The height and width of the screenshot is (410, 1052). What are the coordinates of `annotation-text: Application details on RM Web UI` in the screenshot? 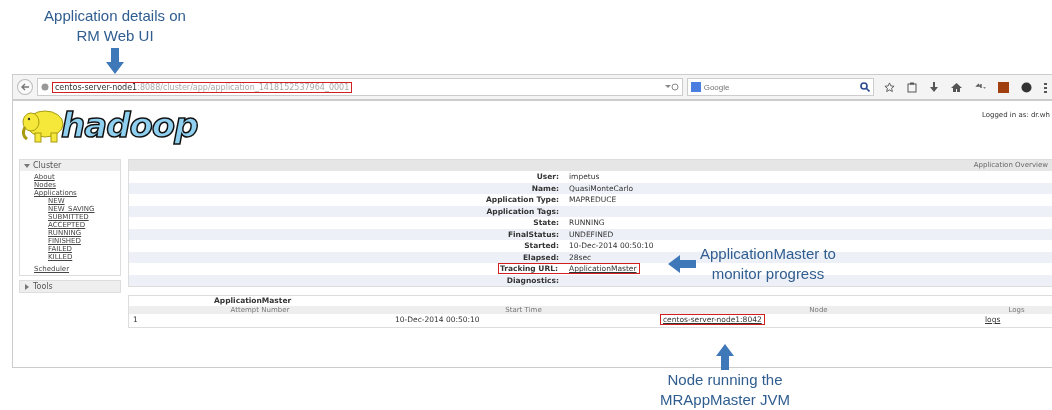 It's located at (115, 26).